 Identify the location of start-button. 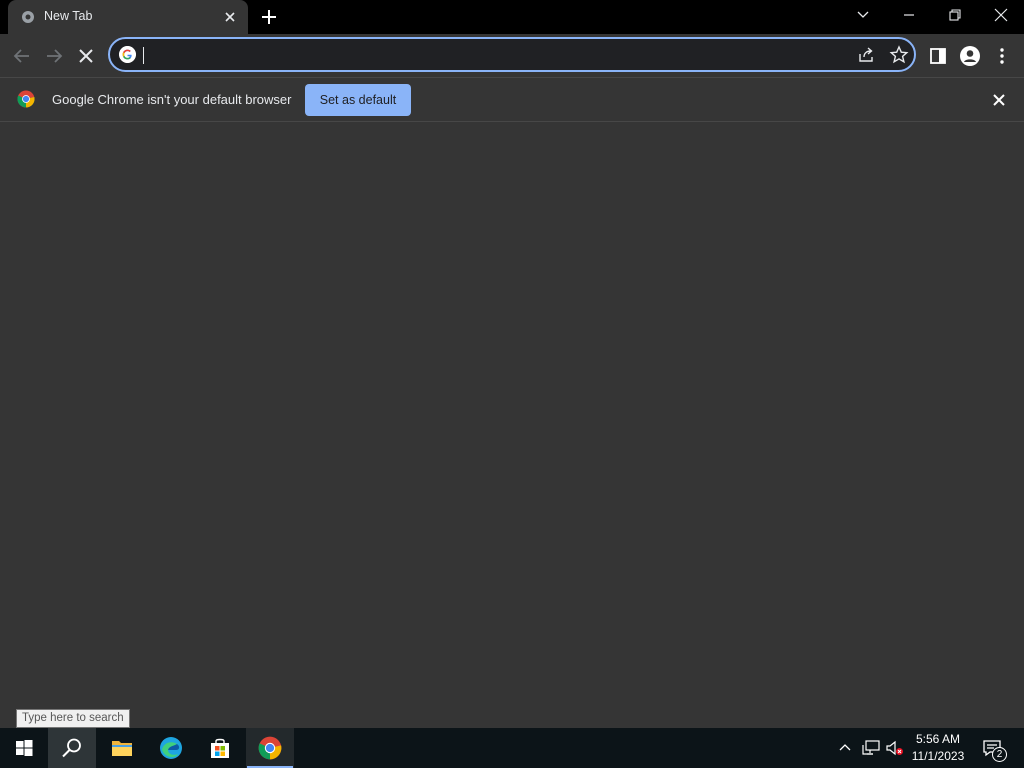
(24, 748).